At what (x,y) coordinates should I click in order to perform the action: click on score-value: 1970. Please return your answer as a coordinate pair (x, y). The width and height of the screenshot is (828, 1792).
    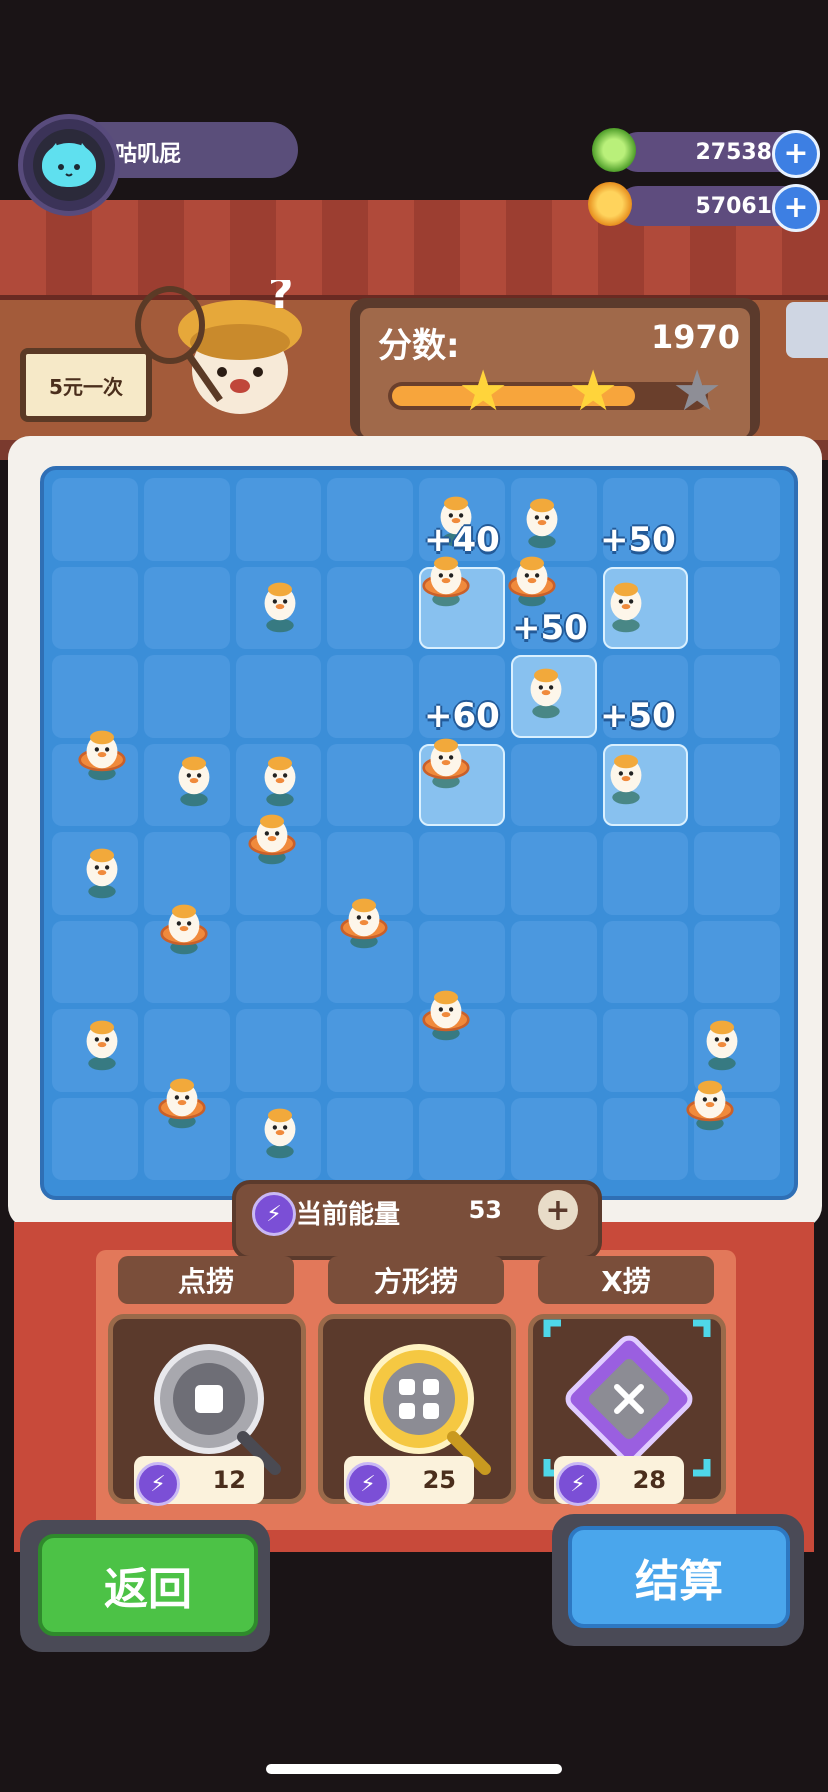
    Looking at the image, I should click on (695, 337).